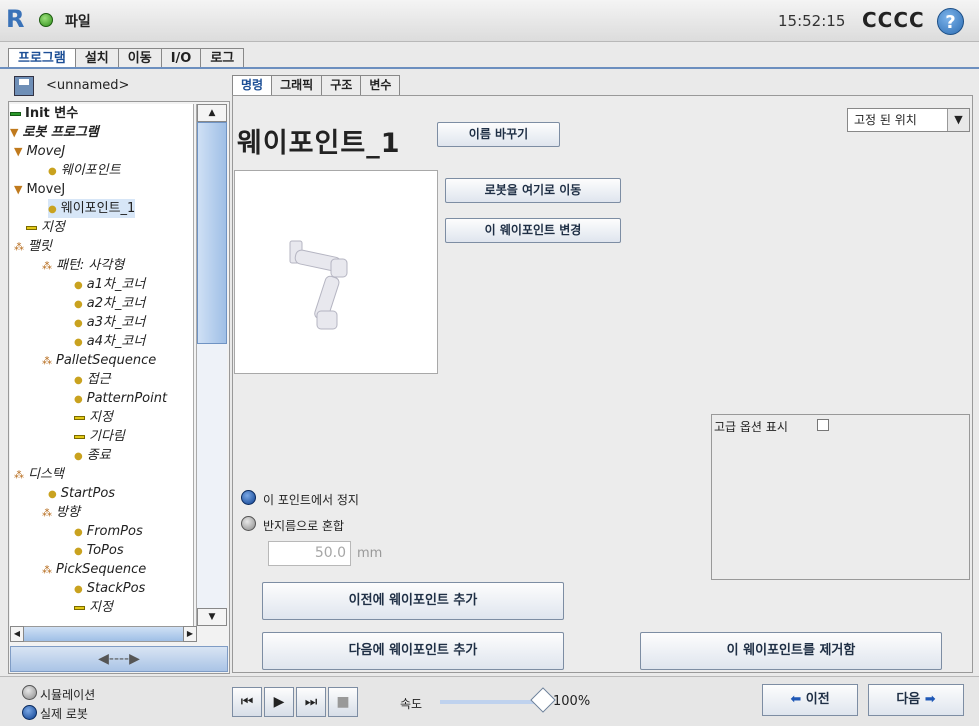 The width and height of the screenshot is (979, 726). What do you see at coordinates (336, 272) in the screenshot?
I see `robot-preview` at bounding box center [336, 272].